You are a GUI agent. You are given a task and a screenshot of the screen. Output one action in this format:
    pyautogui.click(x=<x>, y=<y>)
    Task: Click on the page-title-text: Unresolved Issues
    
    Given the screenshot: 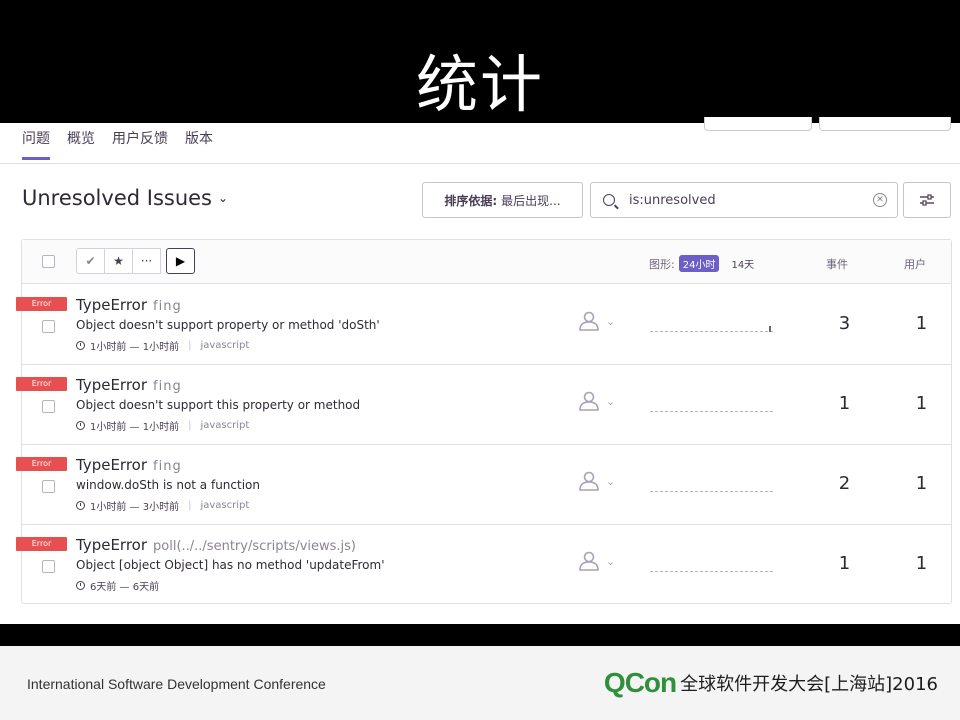 What is the action you would take?
    pyautogui.click(x=117, y=198)
    